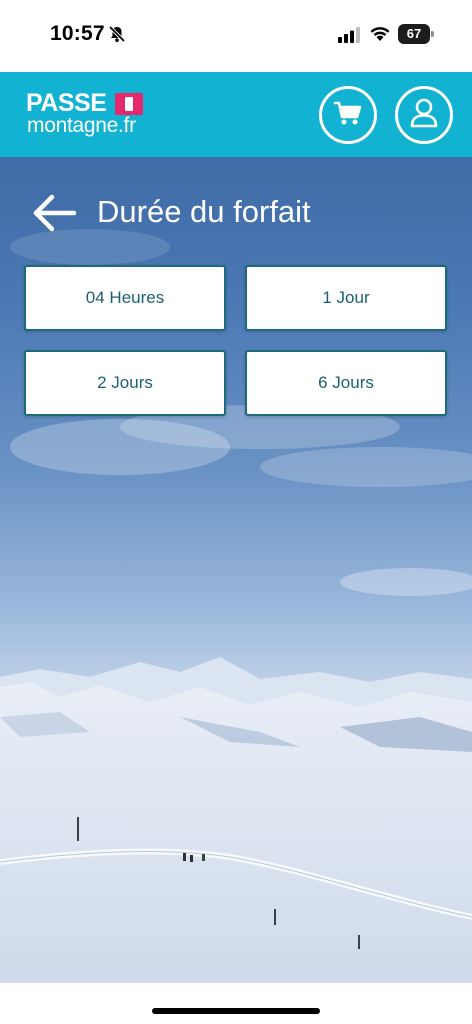 Image resolution: width=472 pixels, height=1024 pixels. Describe the element at coordinates (346, 383) in the screenshot. I see `option-6-jours: 6 Jours` at that location.